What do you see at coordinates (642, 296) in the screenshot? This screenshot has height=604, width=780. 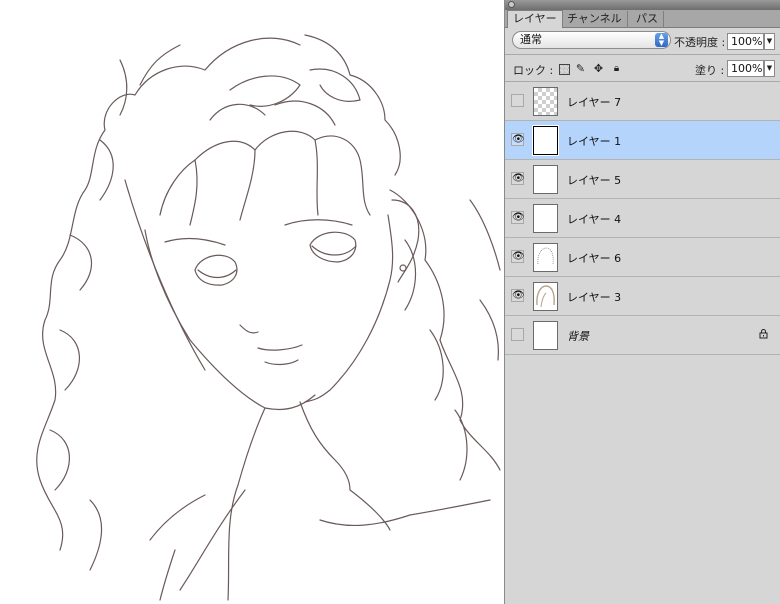 I see `layer-row: 👁︎ レイヤー 3` at bounding box center [642, 296].